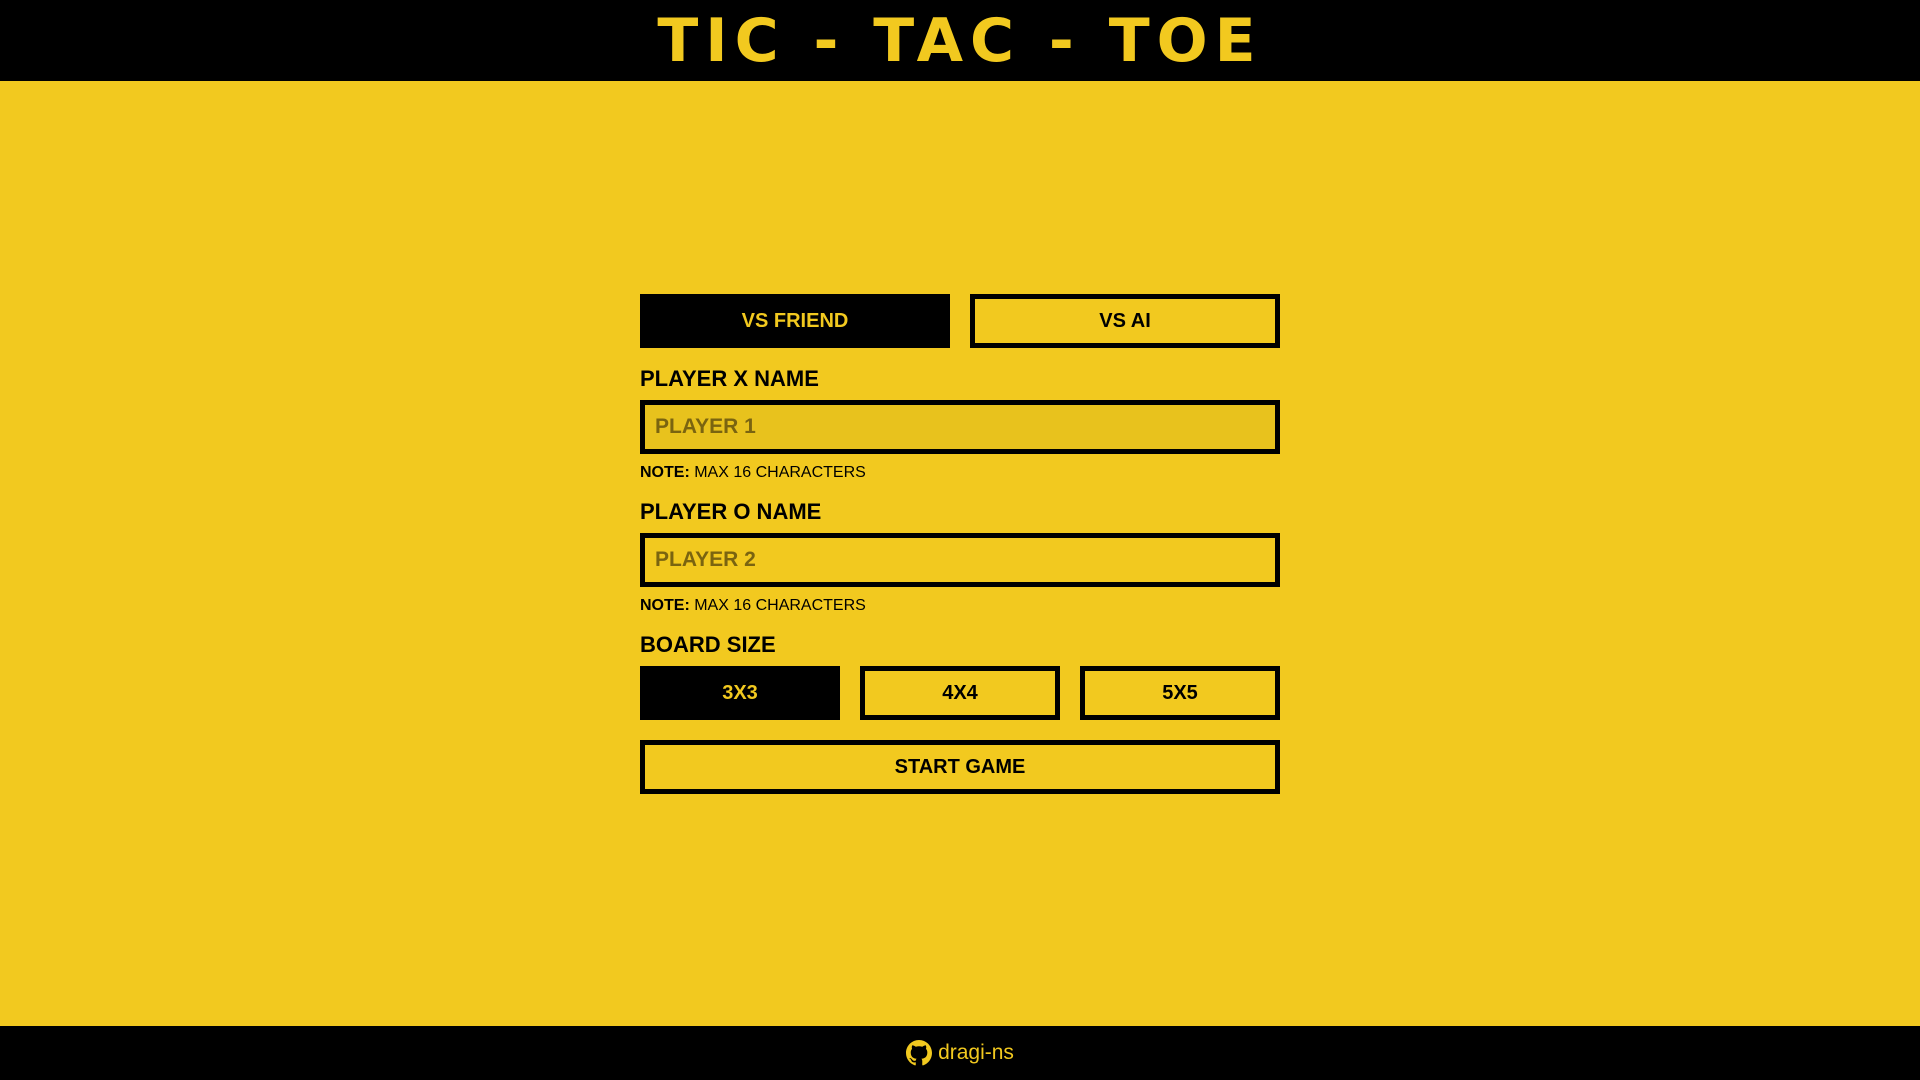 Image resolution: width=1920 pixels, height=1080 pixels. Describe the element at coordinates (960, 560) in the screenshot. I see `player-o-name-input` at that location.